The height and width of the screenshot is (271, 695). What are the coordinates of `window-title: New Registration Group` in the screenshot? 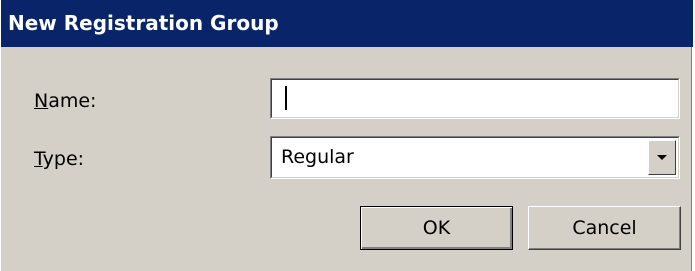 It's located at (143, 23).